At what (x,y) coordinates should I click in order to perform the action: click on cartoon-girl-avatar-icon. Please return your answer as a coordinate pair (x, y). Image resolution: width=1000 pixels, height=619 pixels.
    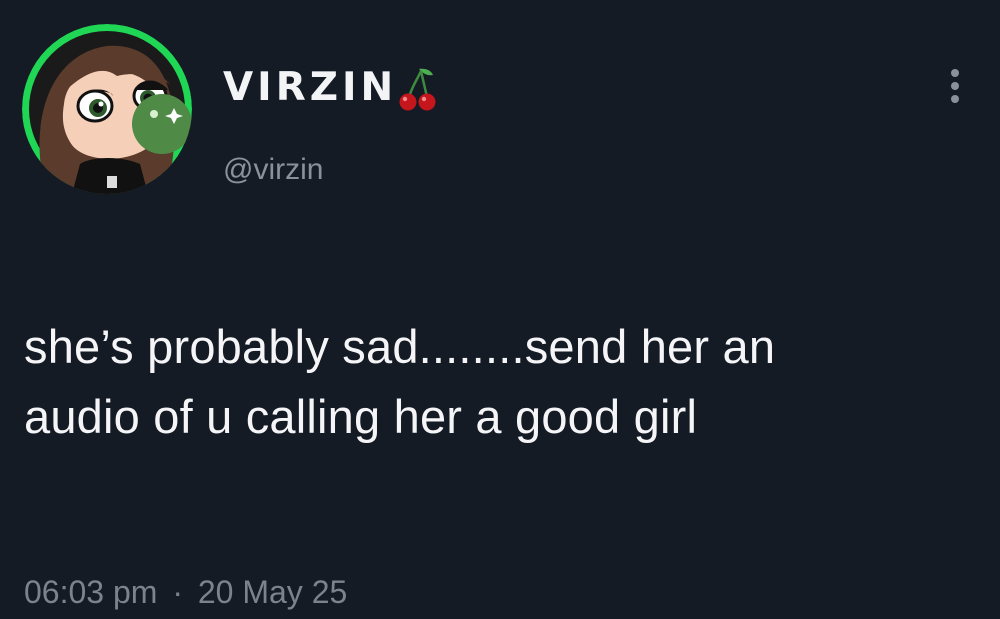
    Looking at the image, I should click on (107, 109).